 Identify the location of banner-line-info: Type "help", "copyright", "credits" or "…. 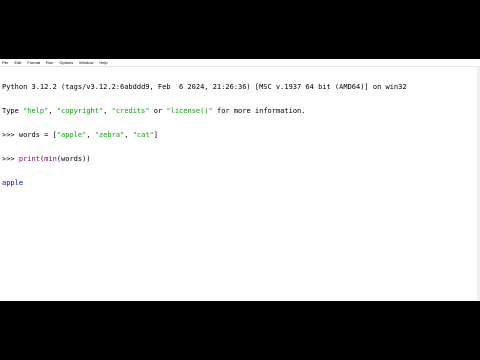
(239, 111).